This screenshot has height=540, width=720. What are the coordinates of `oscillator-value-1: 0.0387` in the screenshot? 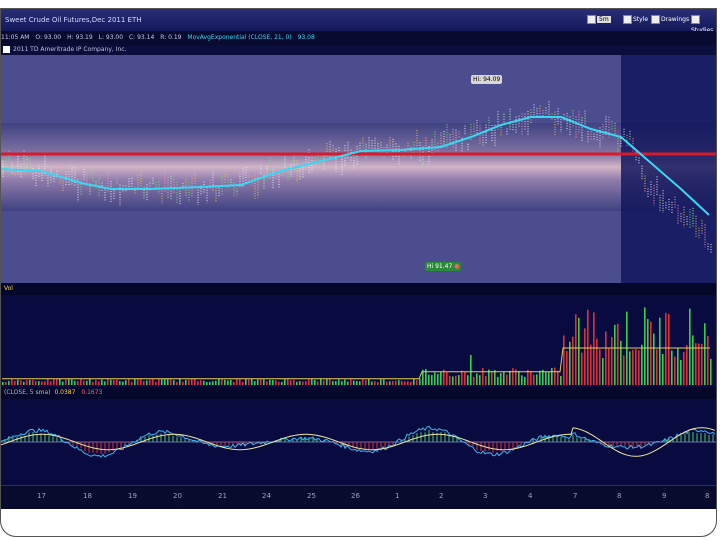 It's located at (65, 392).